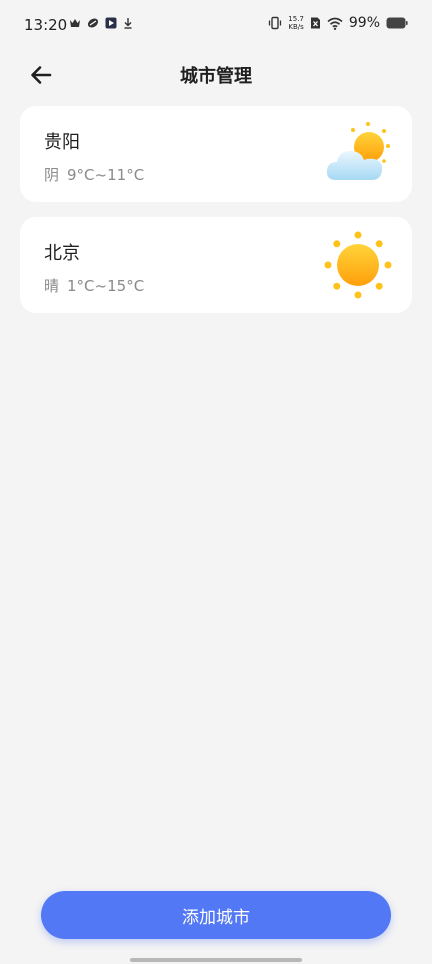 The image size is (432, 964). I want to click on weather-condition: 阴, so click(52, 175).